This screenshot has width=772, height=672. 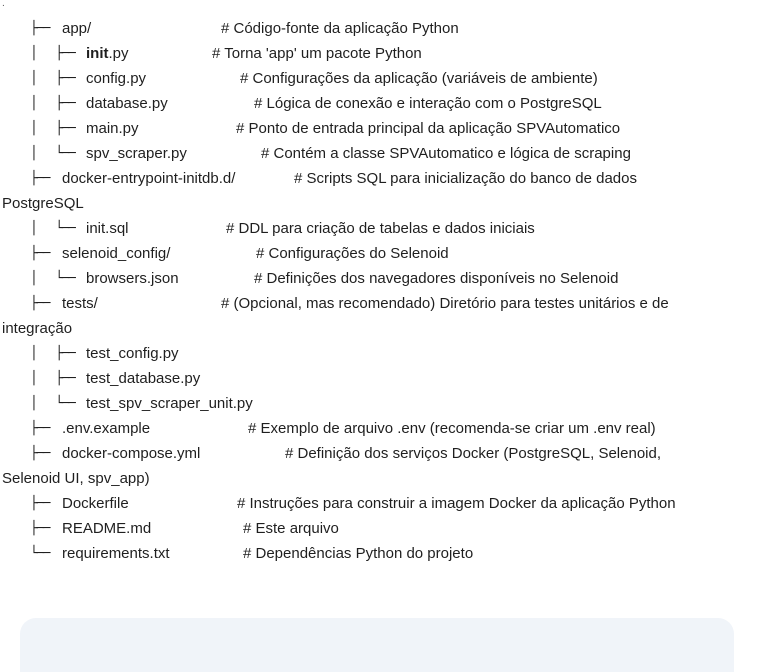 I want to click on tree-entry-comment: # Torna 'app' um pacote Python, so click(x=317, y=53).